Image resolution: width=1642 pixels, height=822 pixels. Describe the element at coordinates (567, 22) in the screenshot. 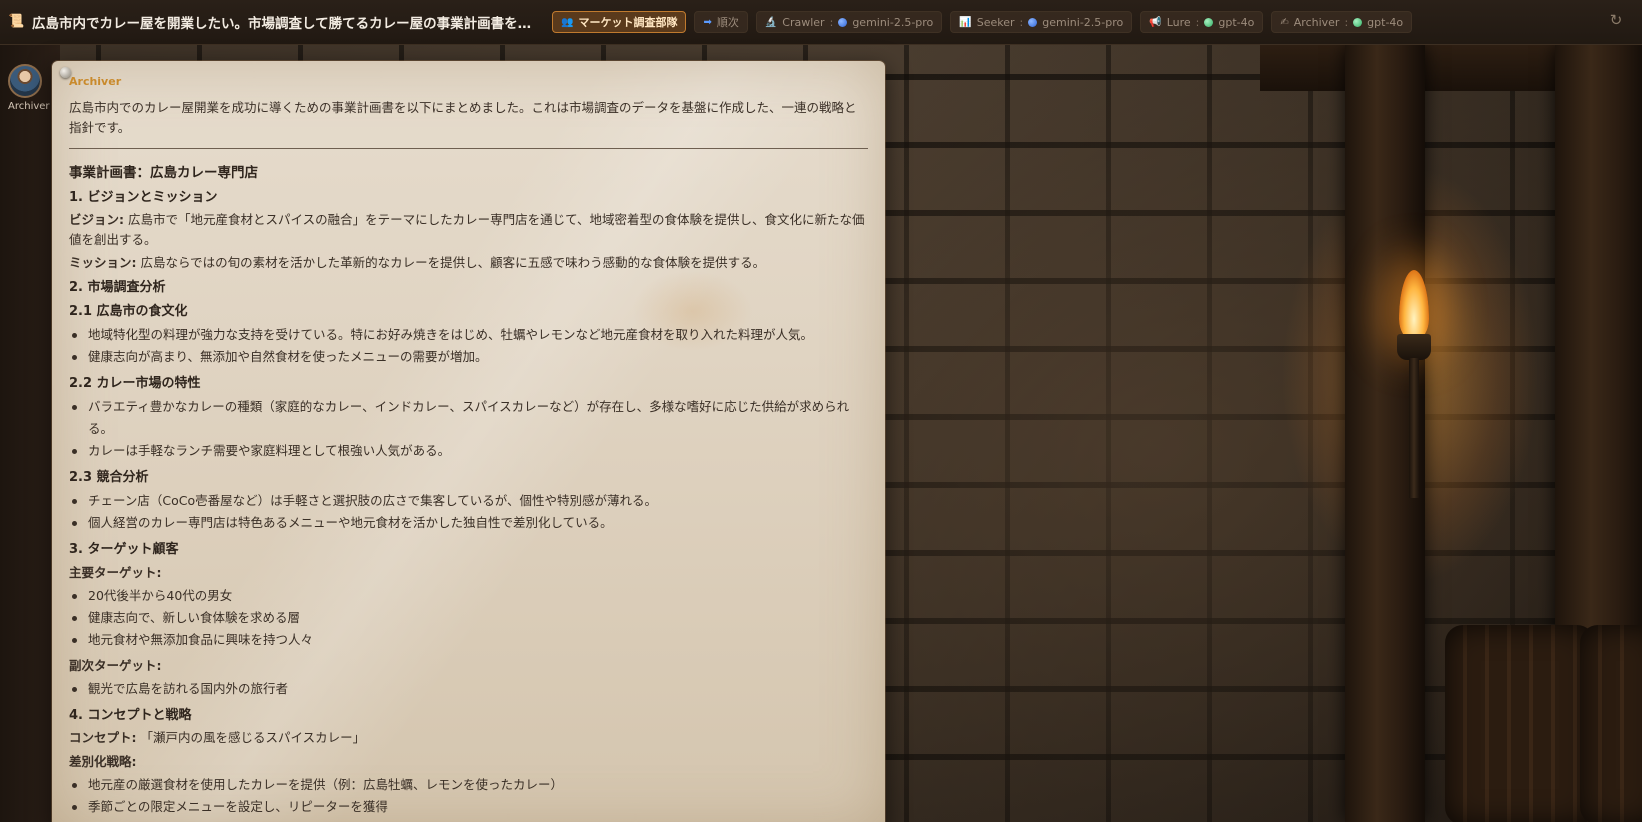

I see `people-icon: 👥` at that location.